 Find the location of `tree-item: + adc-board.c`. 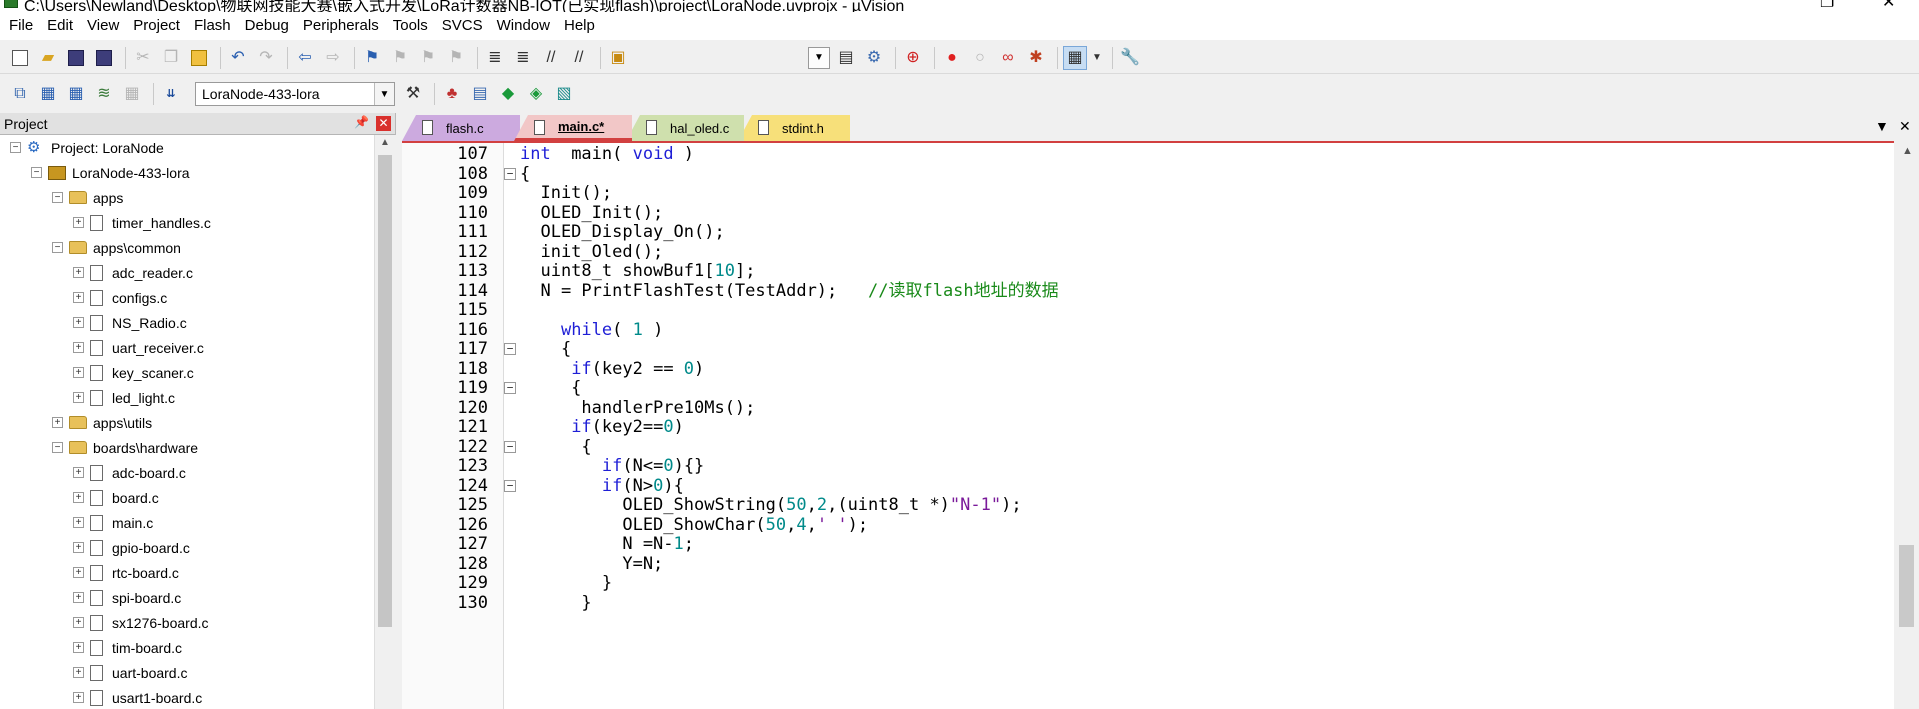

tree-item: + adc-board.c is located at coordinates (187, 472).